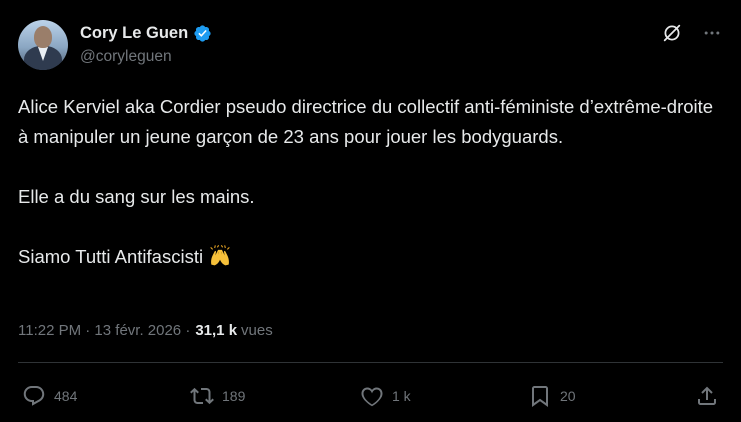  Describe the element at coordinates (552, 396) in the screenshot. I see `bookmark-button: 20` at that location.